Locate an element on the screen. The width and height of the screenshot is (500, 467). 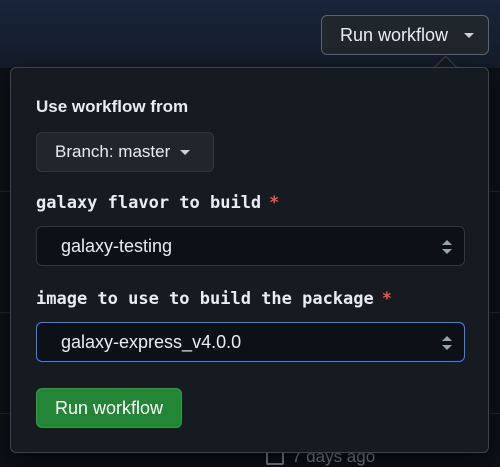
image-field-label: image to use to build the package * is located at coordinates (214, 299).